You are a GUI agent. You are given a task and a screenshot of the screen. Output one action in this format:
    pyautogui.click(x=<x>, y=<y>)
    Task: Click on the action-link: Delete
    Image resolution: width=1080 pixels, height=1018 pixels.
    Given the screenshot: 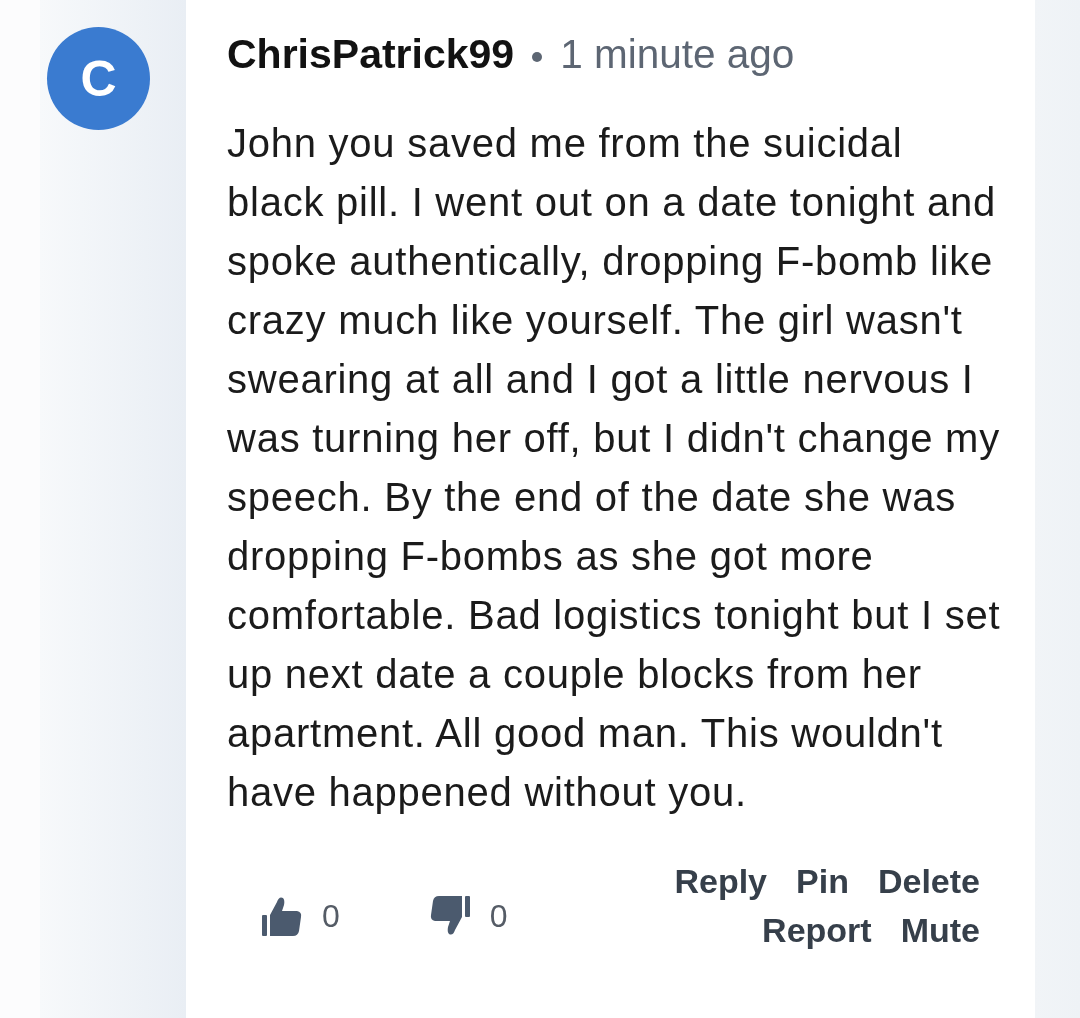 What is the action you would take?
    pyautogui.click(x=928, y=881)
    